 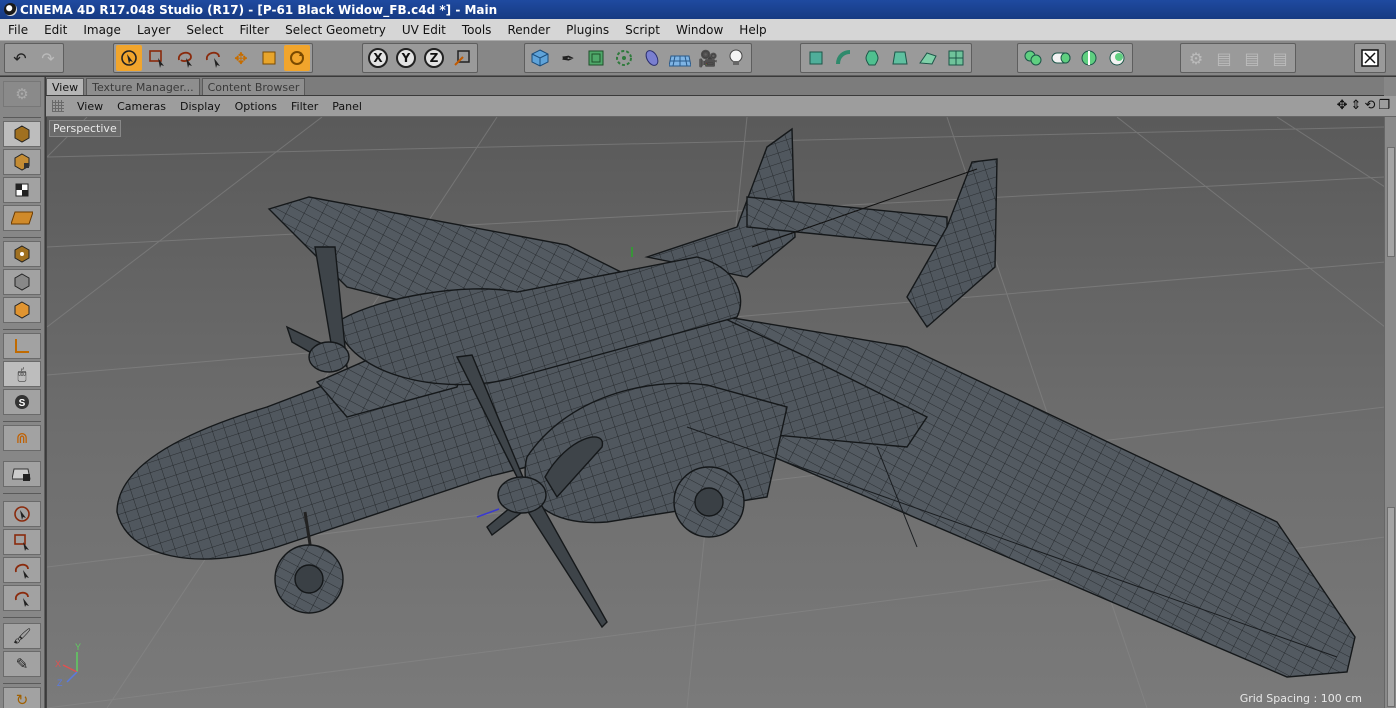 What do you see at coordinates (18, 30) in the screenshot?
I see `menu-file: File` at bounding box center [18, 30].